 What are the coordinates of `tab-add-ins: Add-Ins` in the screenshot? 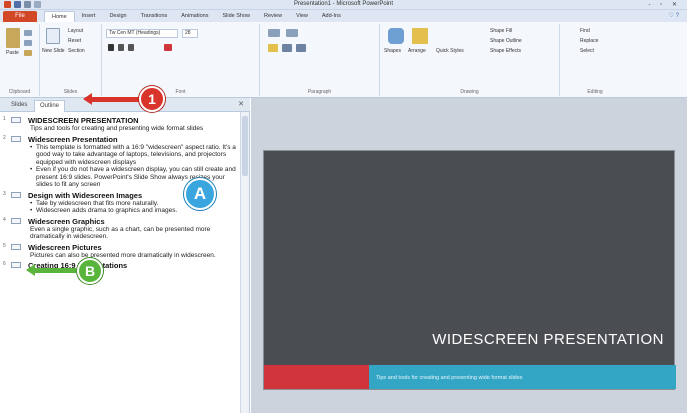 It's located at (331, 16).